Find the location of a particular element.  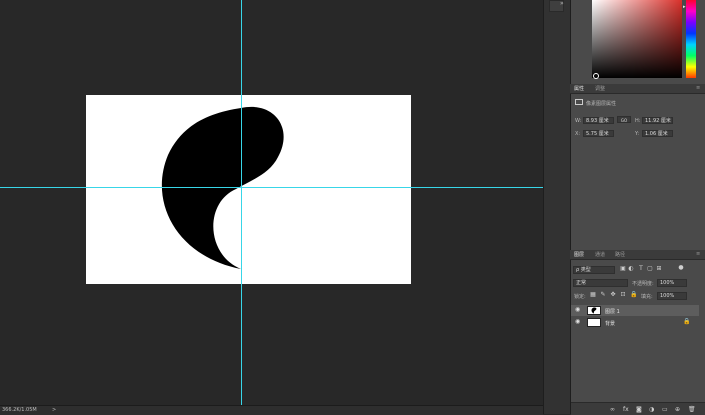

link-layers-icon: ∞ is located at coordinates (612, 409).